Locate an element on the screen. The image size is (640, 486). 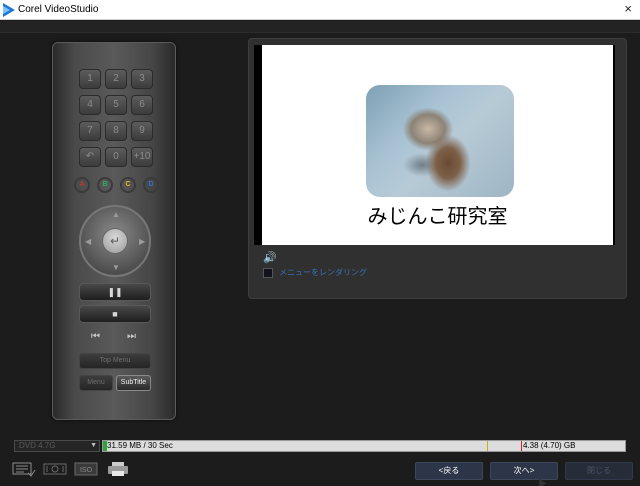
capacity-tick-red is located at coordinates (521, 446).